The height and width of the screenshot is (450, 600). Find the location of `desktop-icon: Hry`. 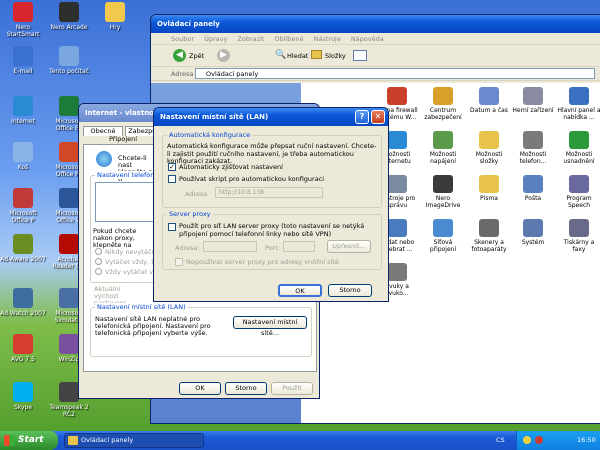

desktop-icon: Hry is located at coordinates (115, 16).